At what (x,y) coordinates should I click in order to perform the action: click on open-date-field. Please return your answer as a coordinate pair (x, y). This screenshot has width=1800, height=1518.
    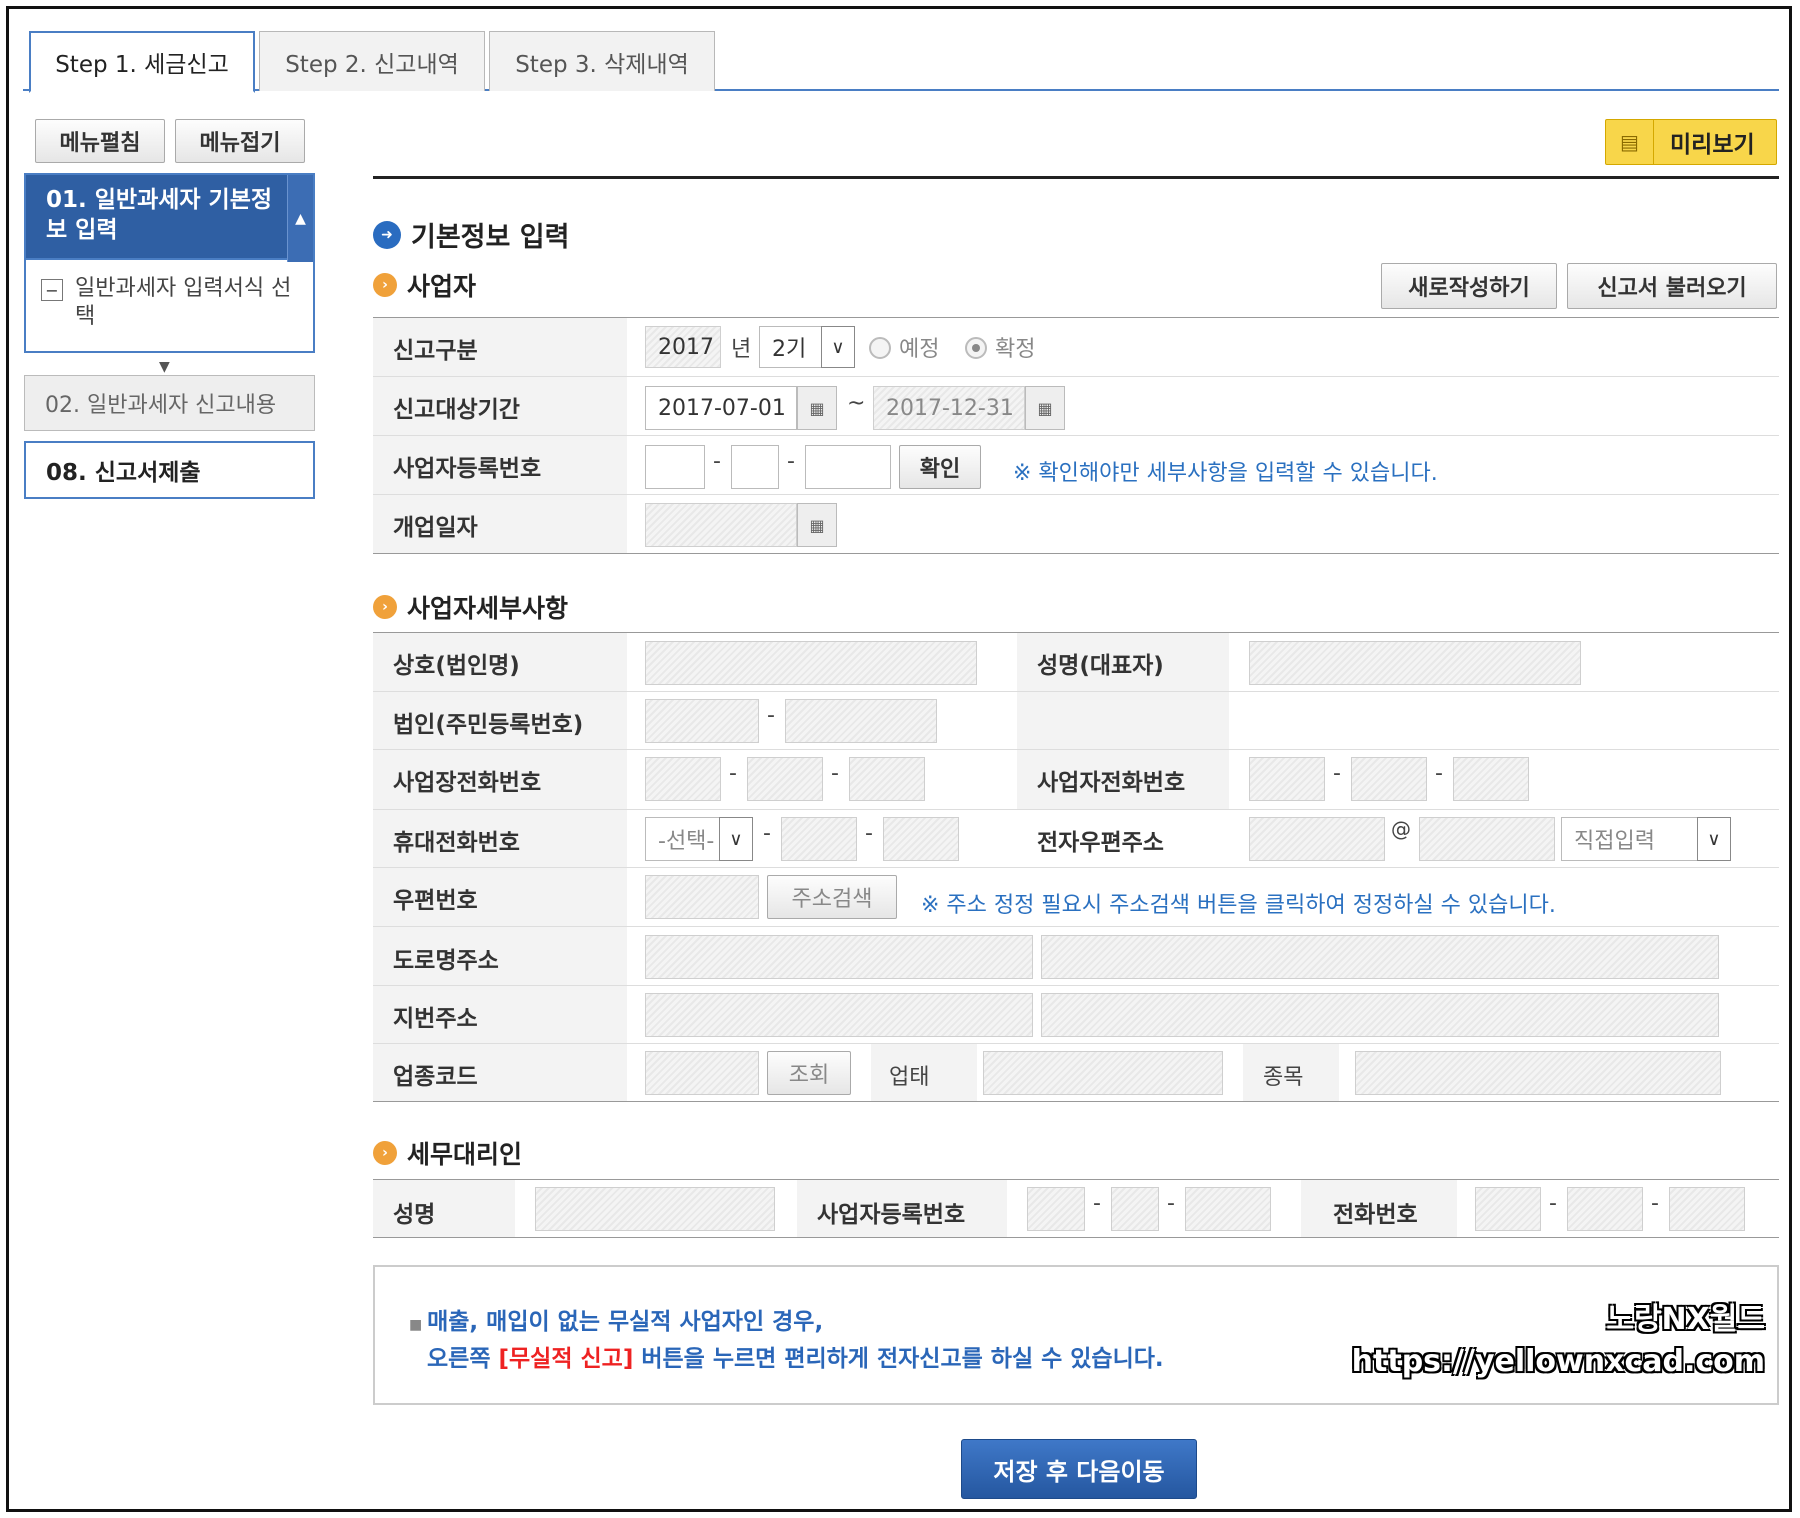
    Looking at the image, I should click on (721, 525).